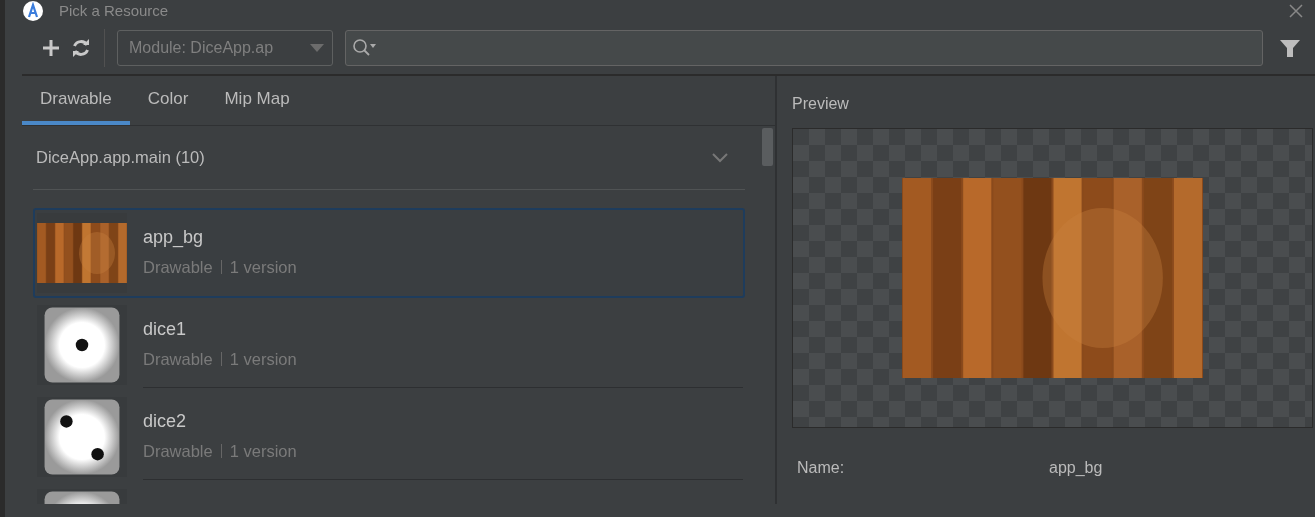 The height and width of the screenshot is (517, 1315). I want to click on resource-name: app_bg, so click(174, 237).